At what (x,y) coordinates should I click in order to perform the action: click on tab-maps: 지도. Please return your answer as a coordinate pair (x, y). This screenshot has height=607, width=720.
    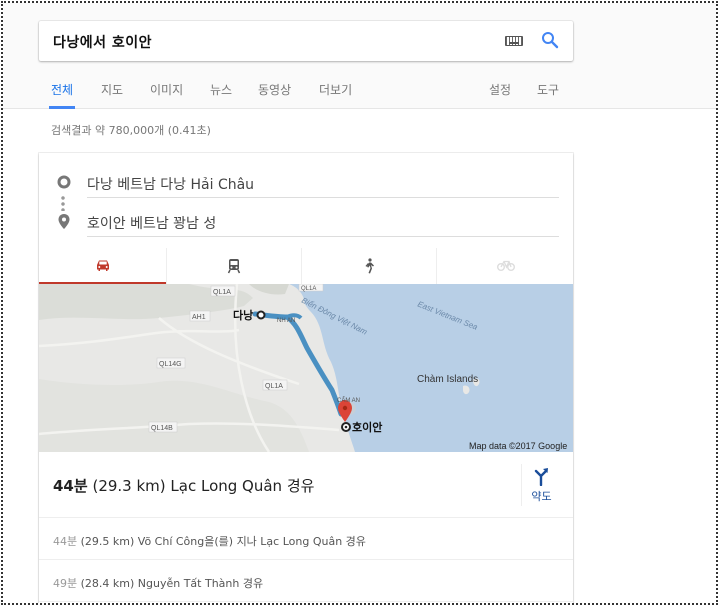
    Looking at the image, I should click on (112, 95).